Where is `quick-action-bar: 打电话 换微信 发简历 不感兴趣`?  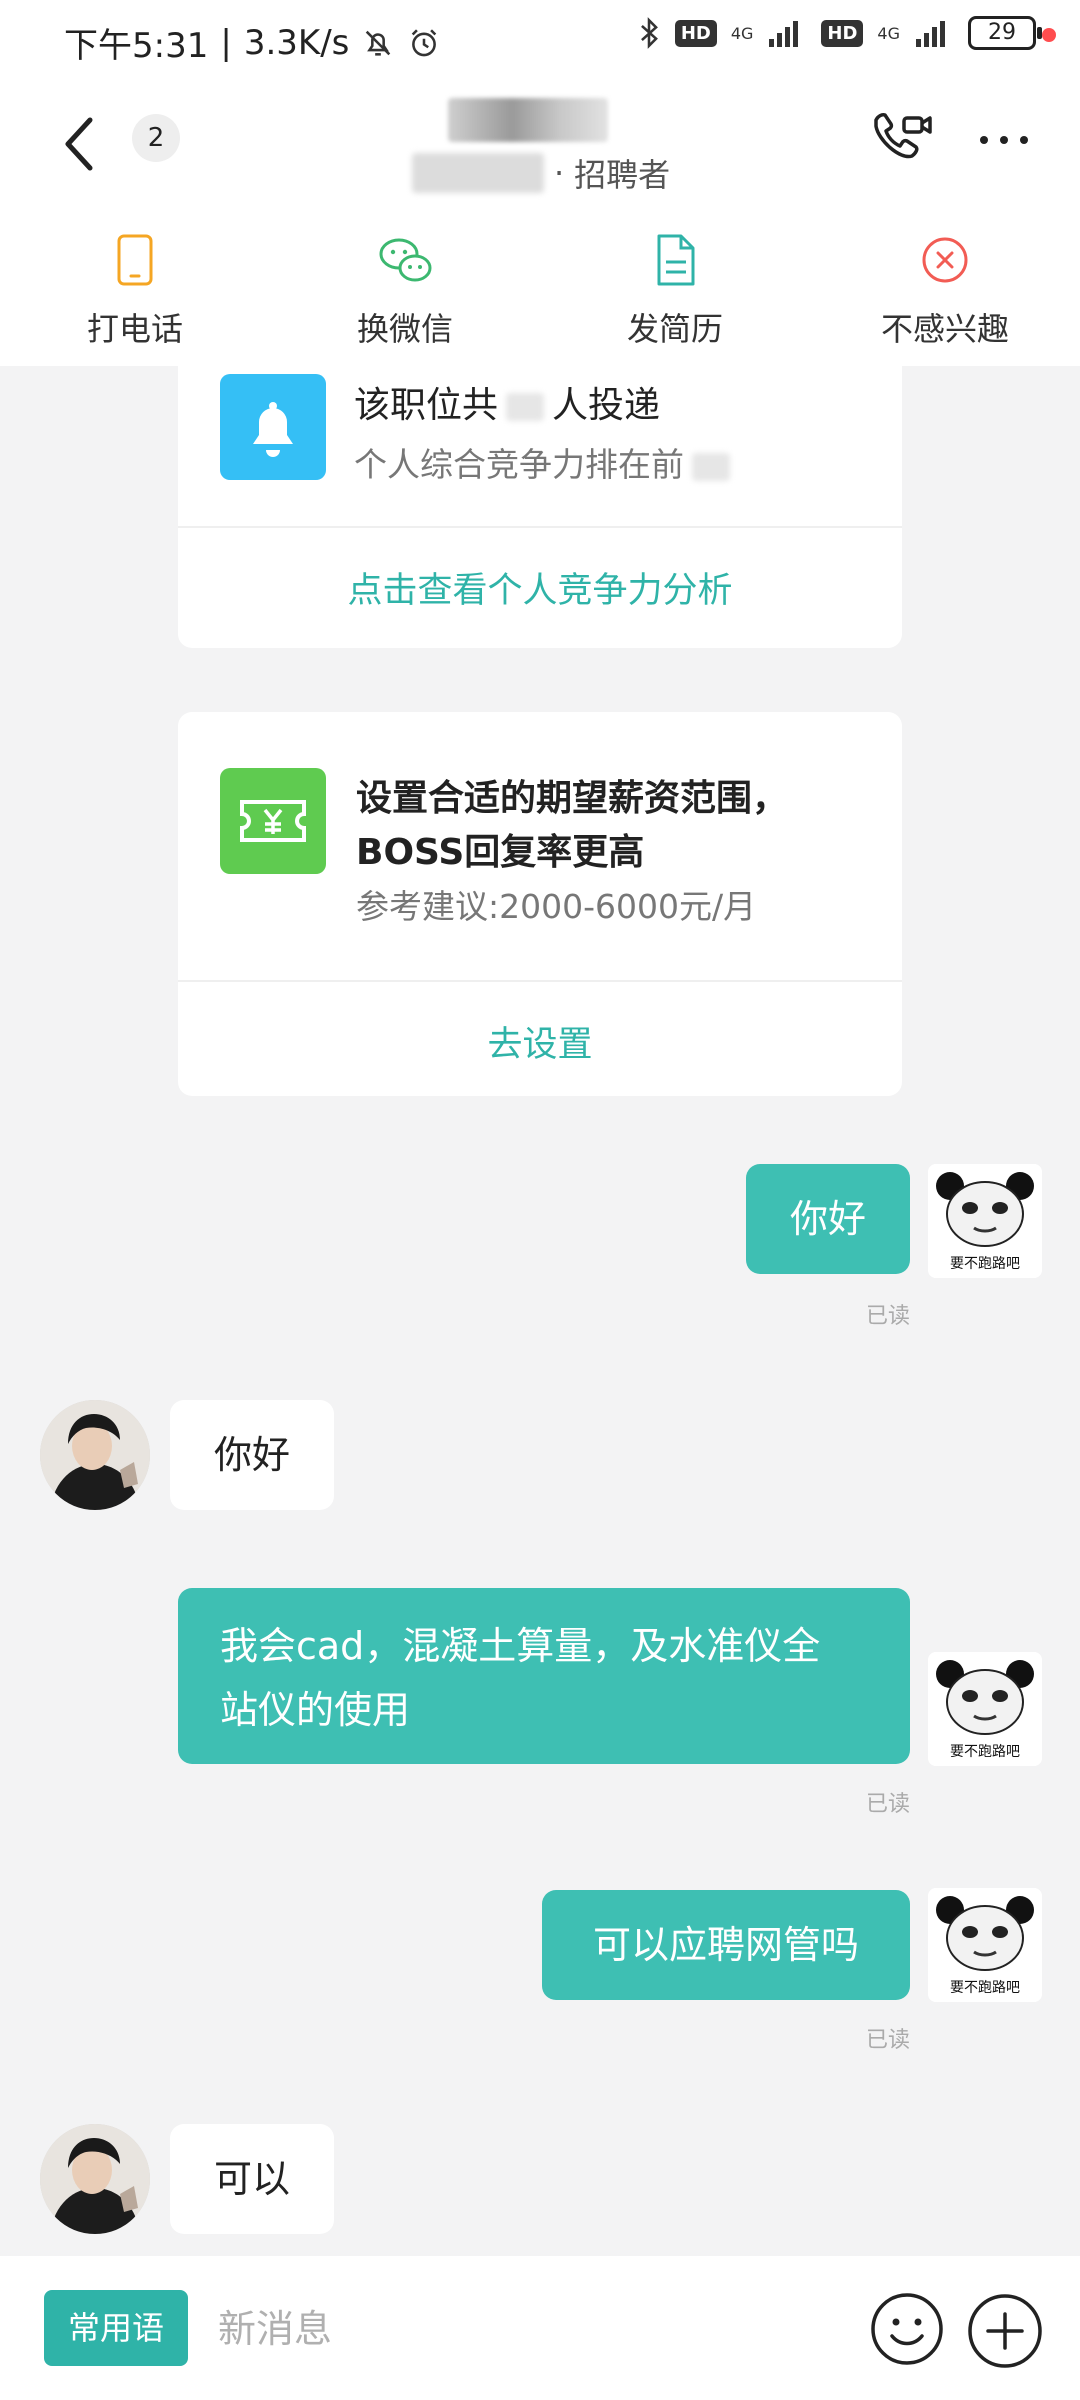
quick-action-bar: 打电话 换微信 发简历 不感兴趣 is located at coordinates (540, 287).